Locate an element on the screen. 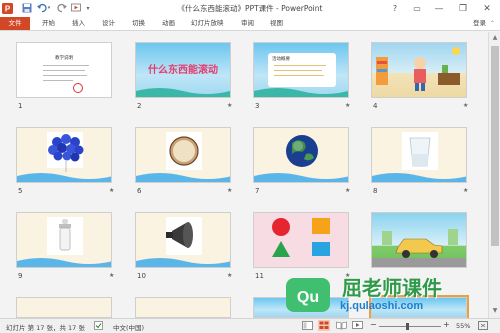  zoom-out-button: − is located at coordinates (373, 324).